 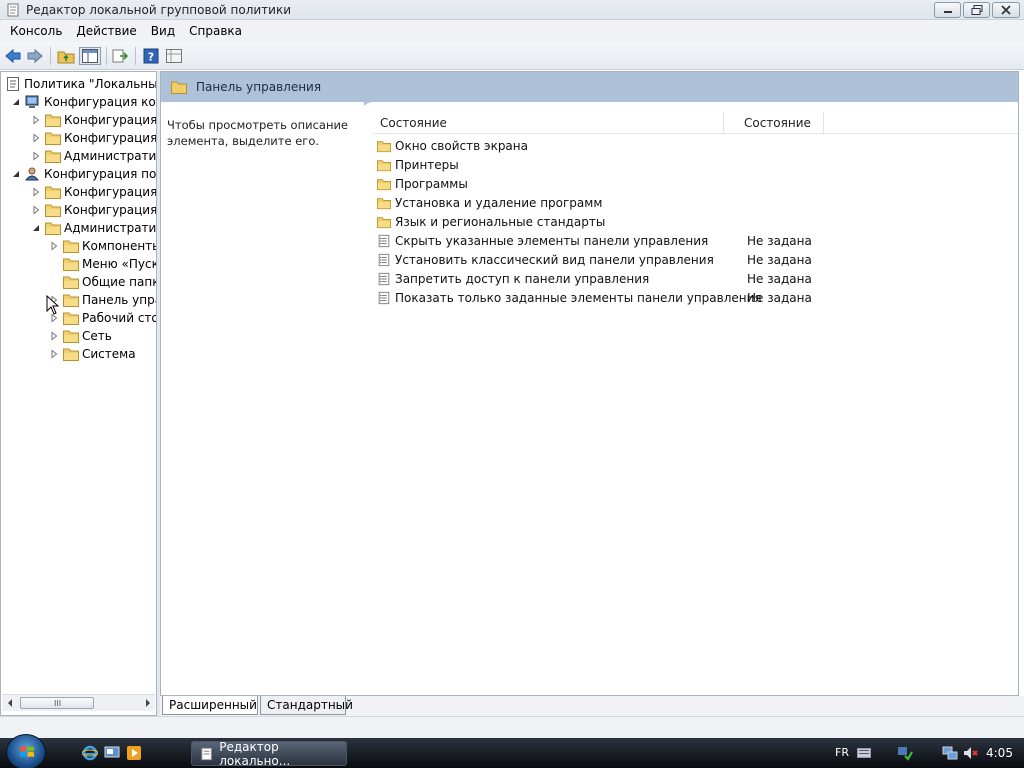 I want to click on tree-item: Рабочий сто, so click(x=103, y=318).